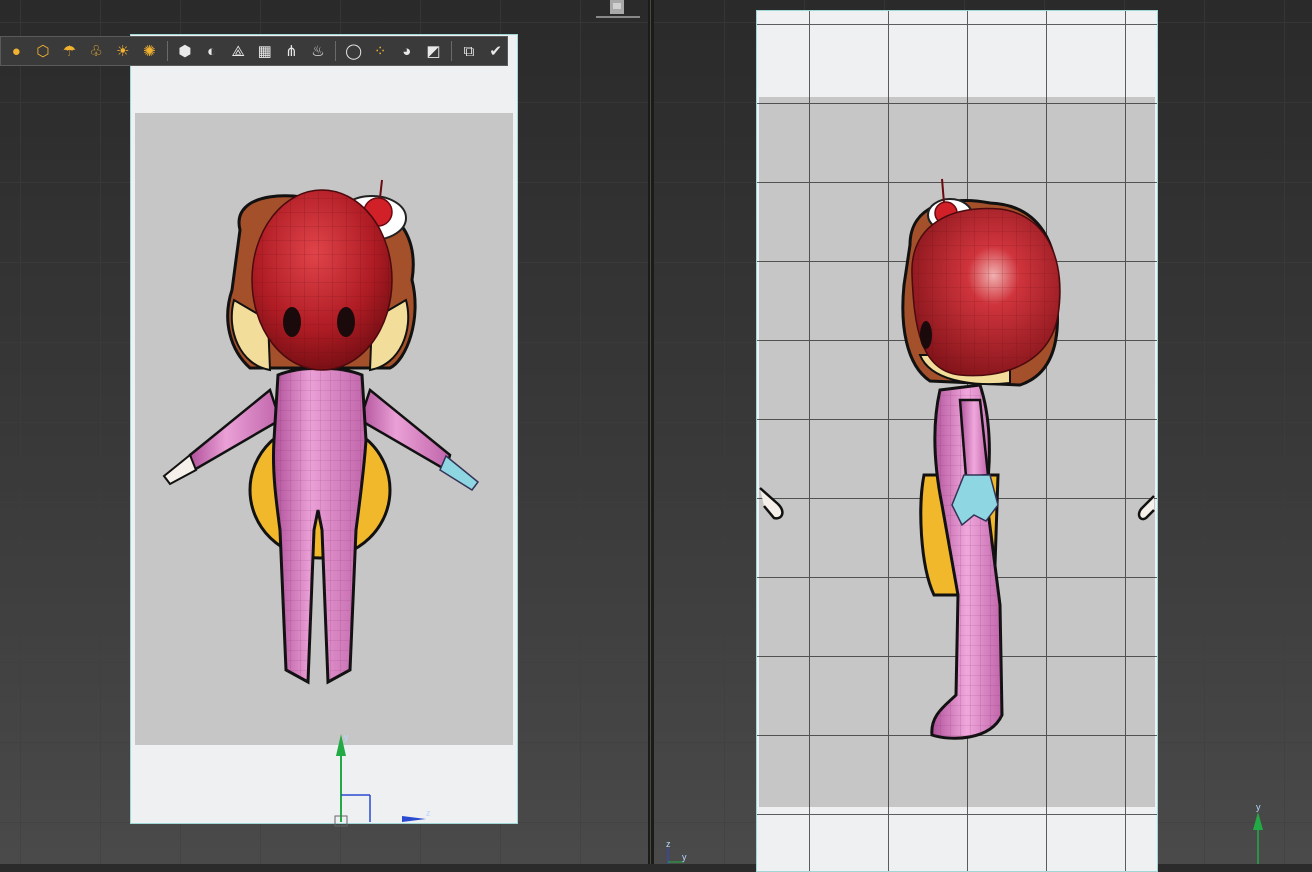  What do you see at coordinates (469, 51) in the screenshot?
I see `render-frame-icon: ⧉` at bounding box center [469, 51].